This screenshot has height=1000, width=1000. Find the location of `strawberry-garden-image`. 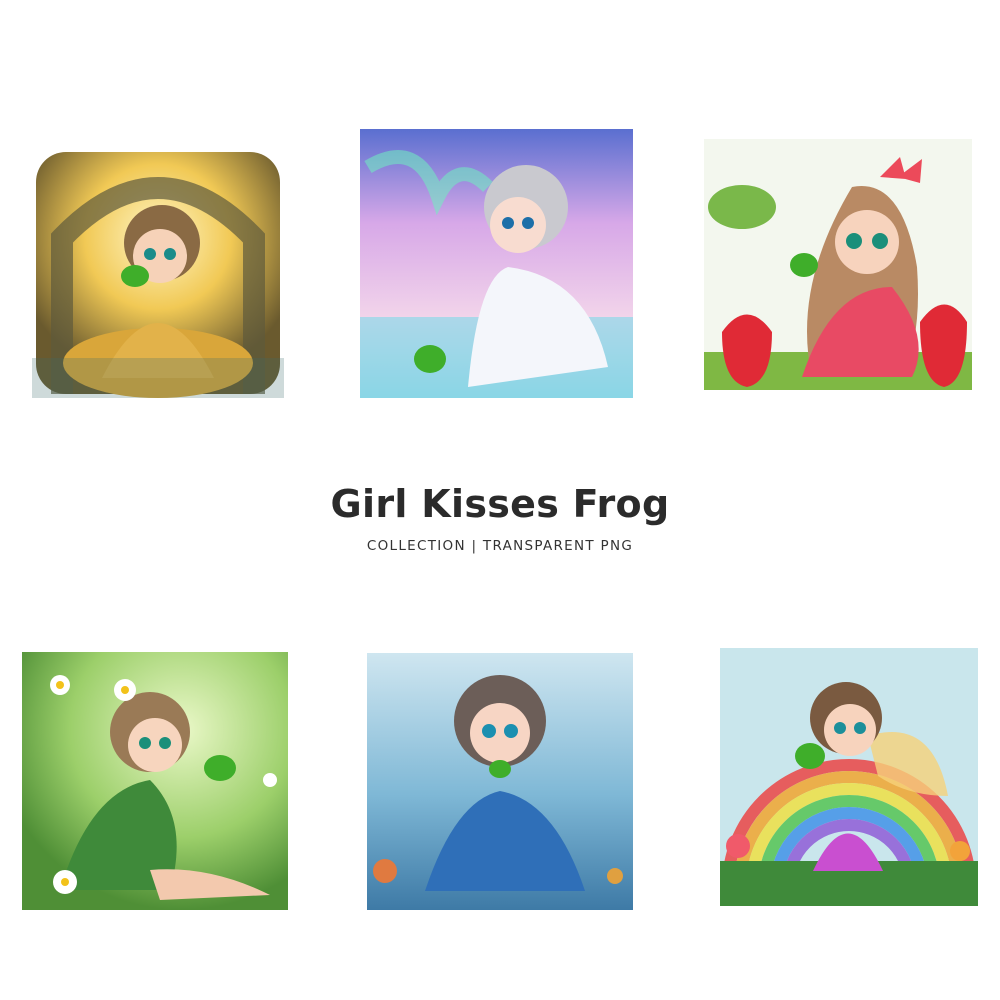

strawberry-garden-image is located at coordinates (838, 264).